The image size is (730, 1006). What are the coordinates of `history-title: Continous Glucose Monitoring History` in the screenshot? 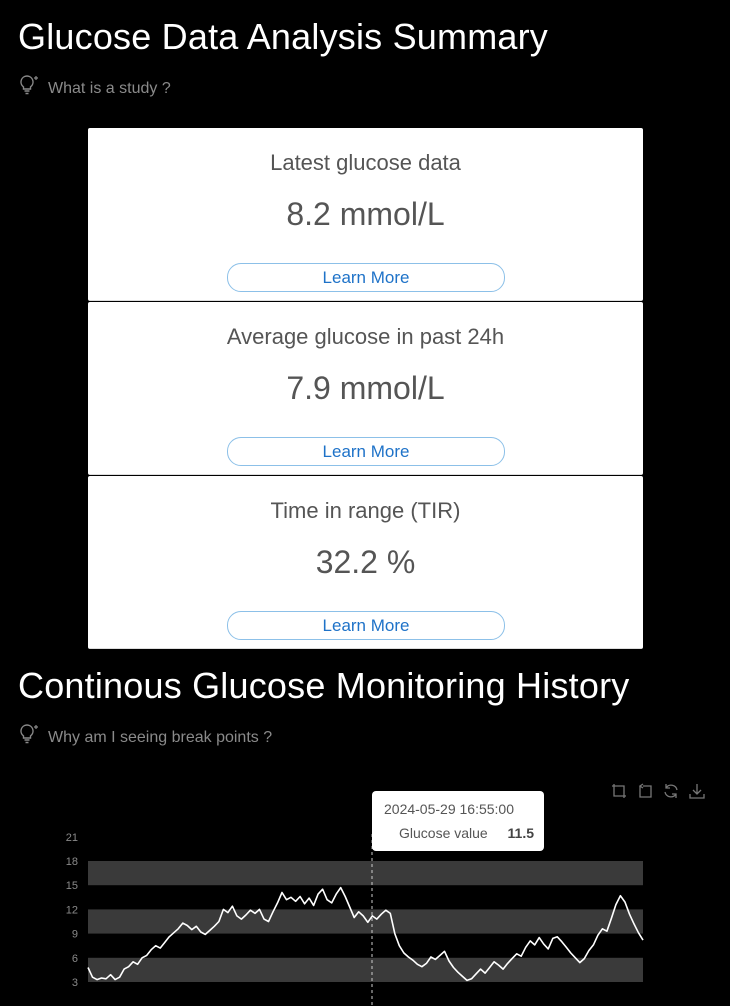 It's located at (324, 685).